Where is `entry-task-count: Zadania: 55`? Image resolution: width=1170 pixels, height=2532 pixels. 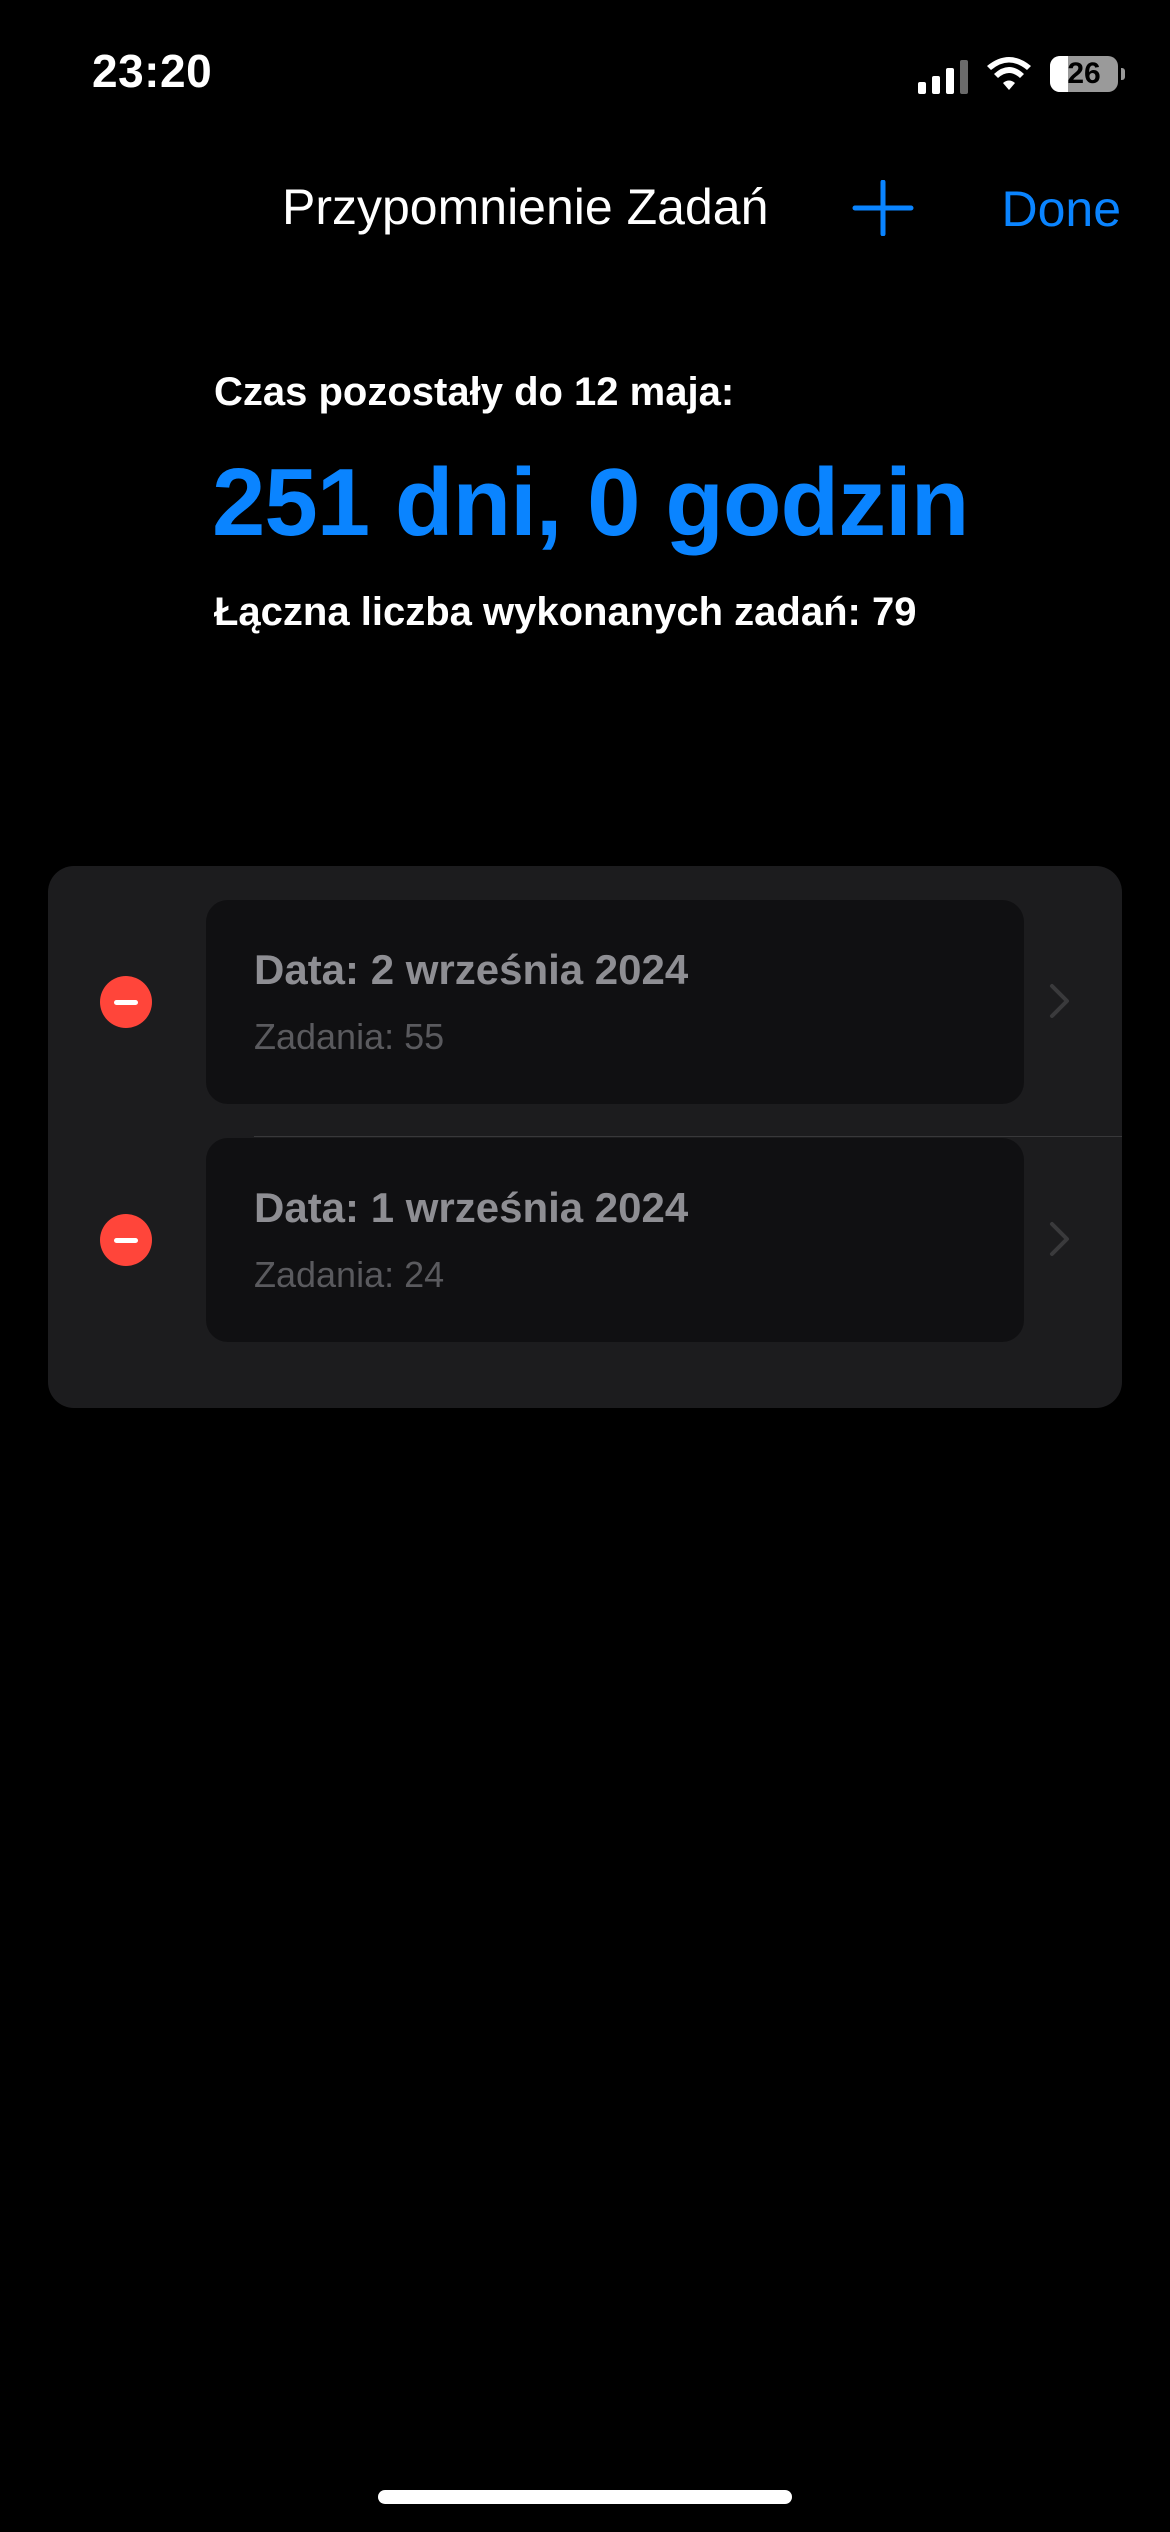 entry-task-count: Zadania: 55 is located at coordinates (349, 1036).